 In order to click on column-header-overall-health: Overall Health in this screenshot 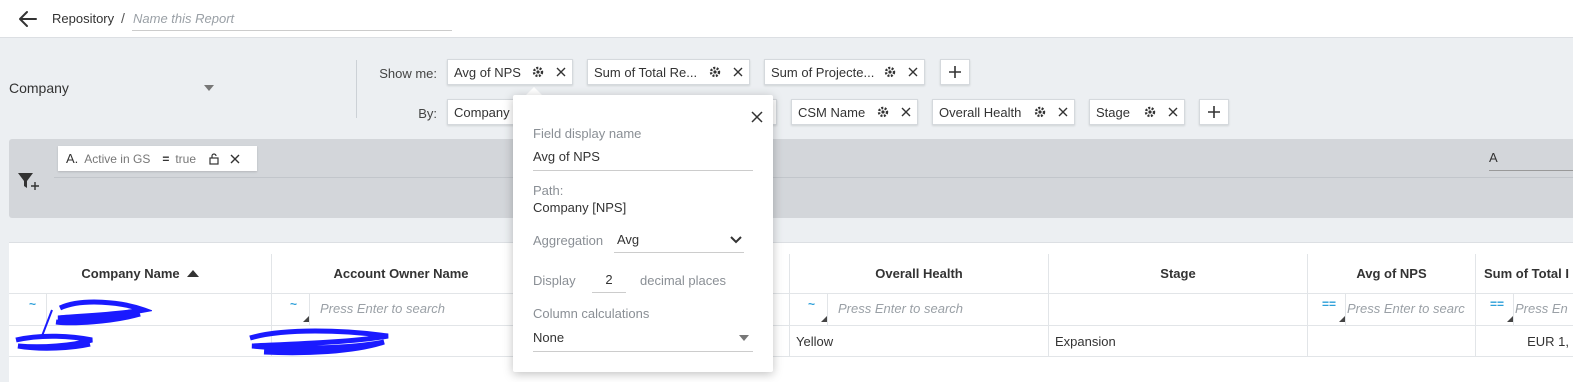, I will do `click(919, 274)`.